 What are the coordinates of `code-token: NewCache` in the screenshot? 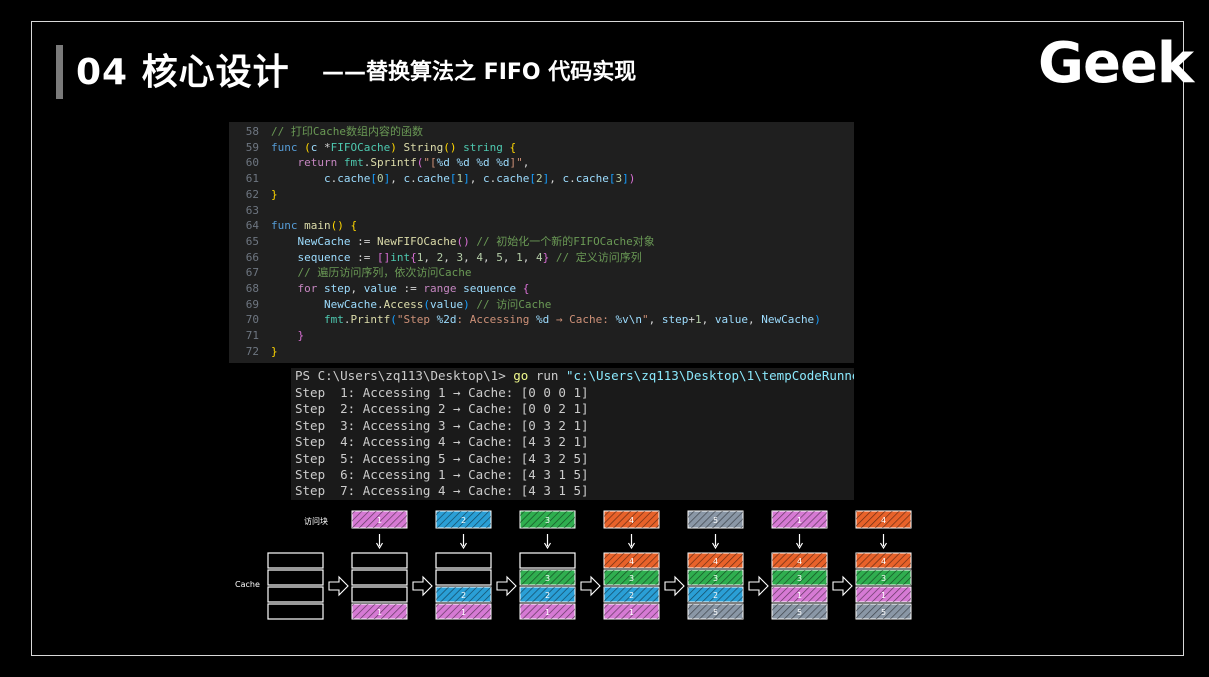 It's located at (788, 320).